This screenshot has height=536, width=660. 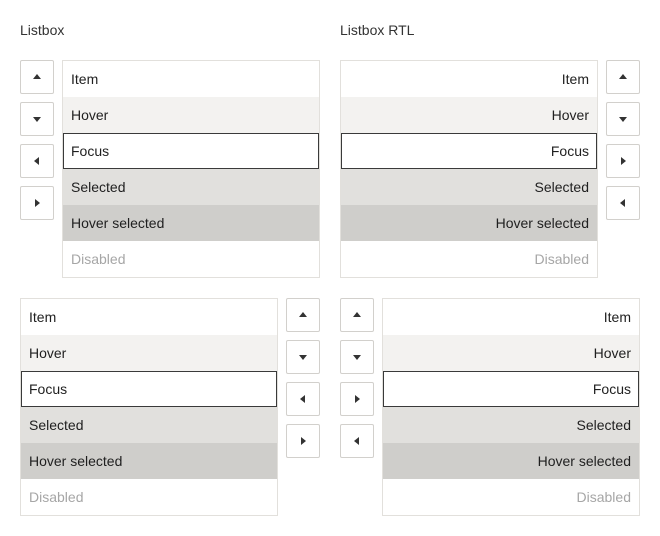 I want to click on listbox-rtl-title: Listbox RTL, so click(x=377, y=30).